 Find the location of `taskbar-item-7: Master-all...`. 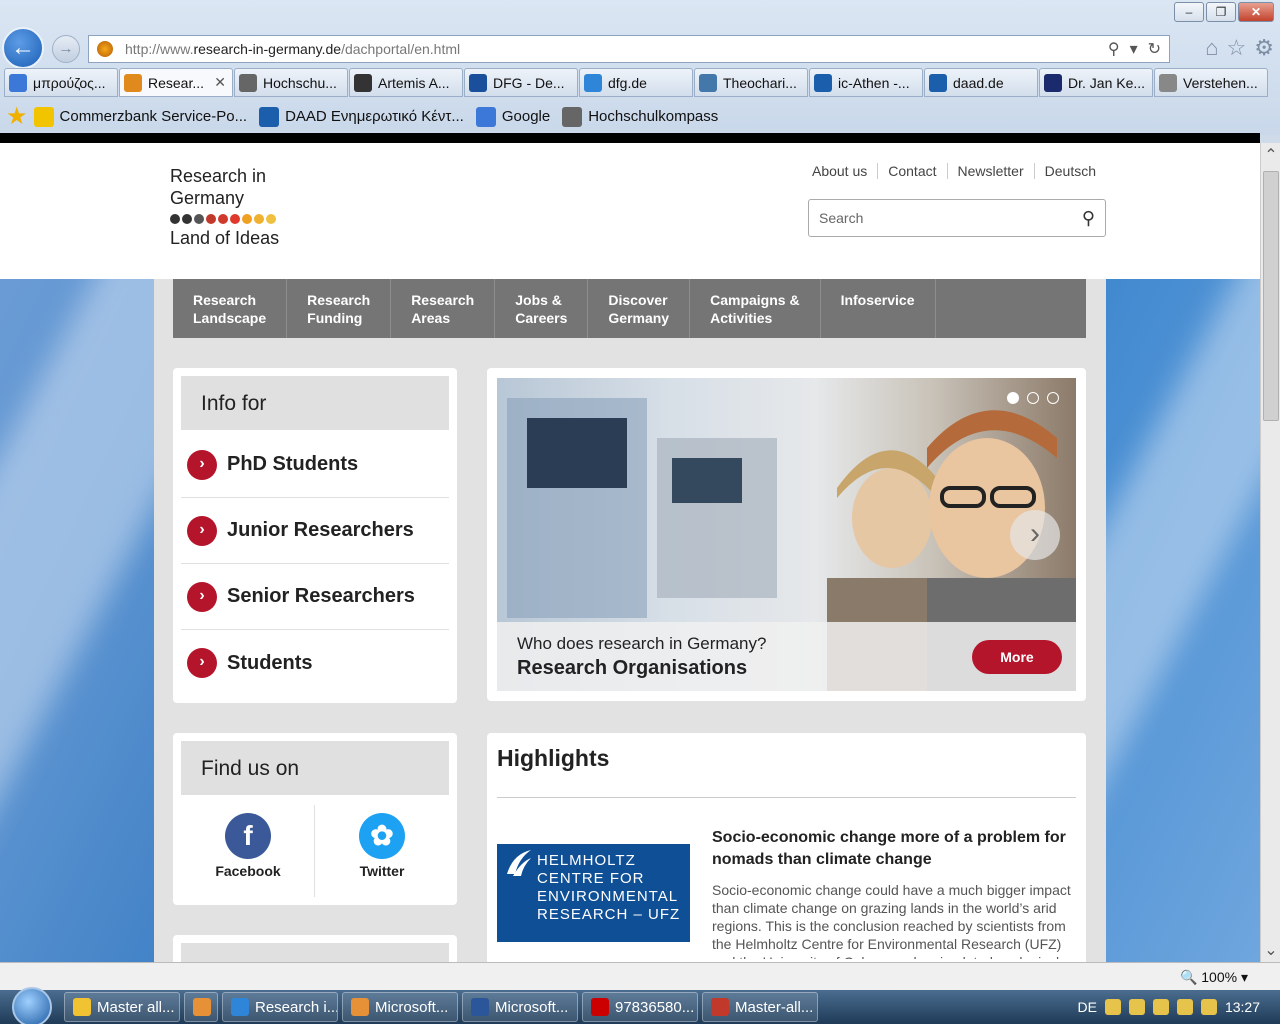

taskbar-item-7: Master-all... is located at coordinates (760, 1007).